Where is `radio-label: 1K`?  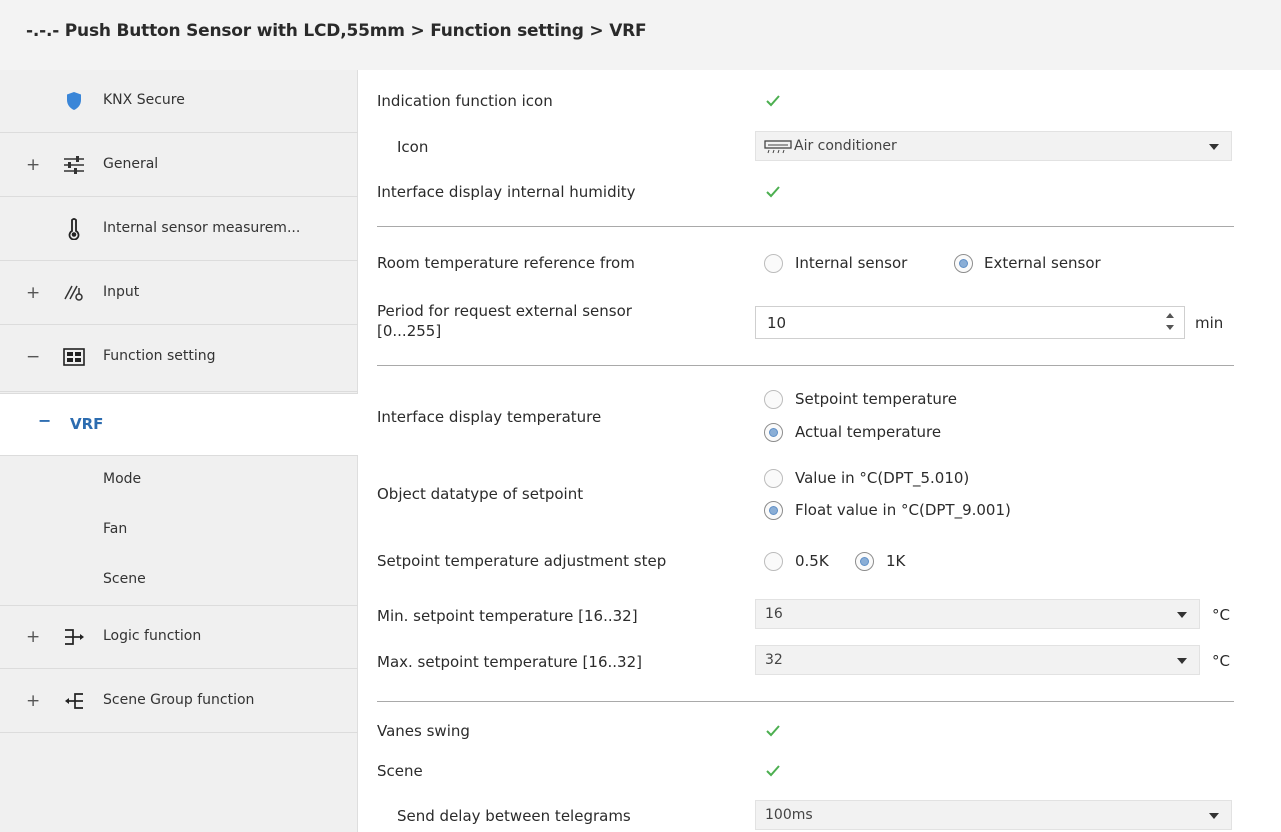 radio-label: 1K is located at coordinates (896, 561).